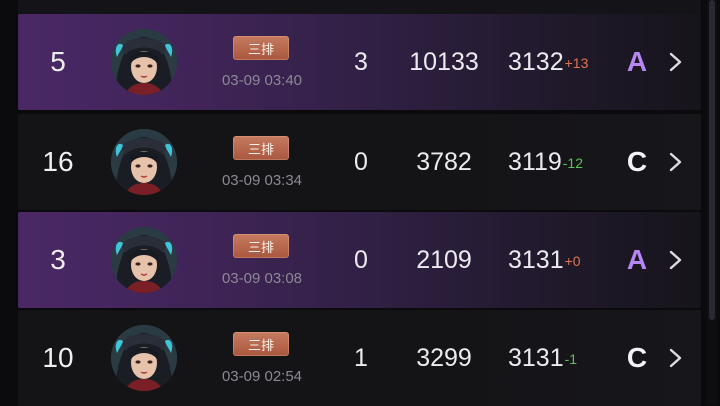  I want to click on match-score: 10133, so click(444, 61).